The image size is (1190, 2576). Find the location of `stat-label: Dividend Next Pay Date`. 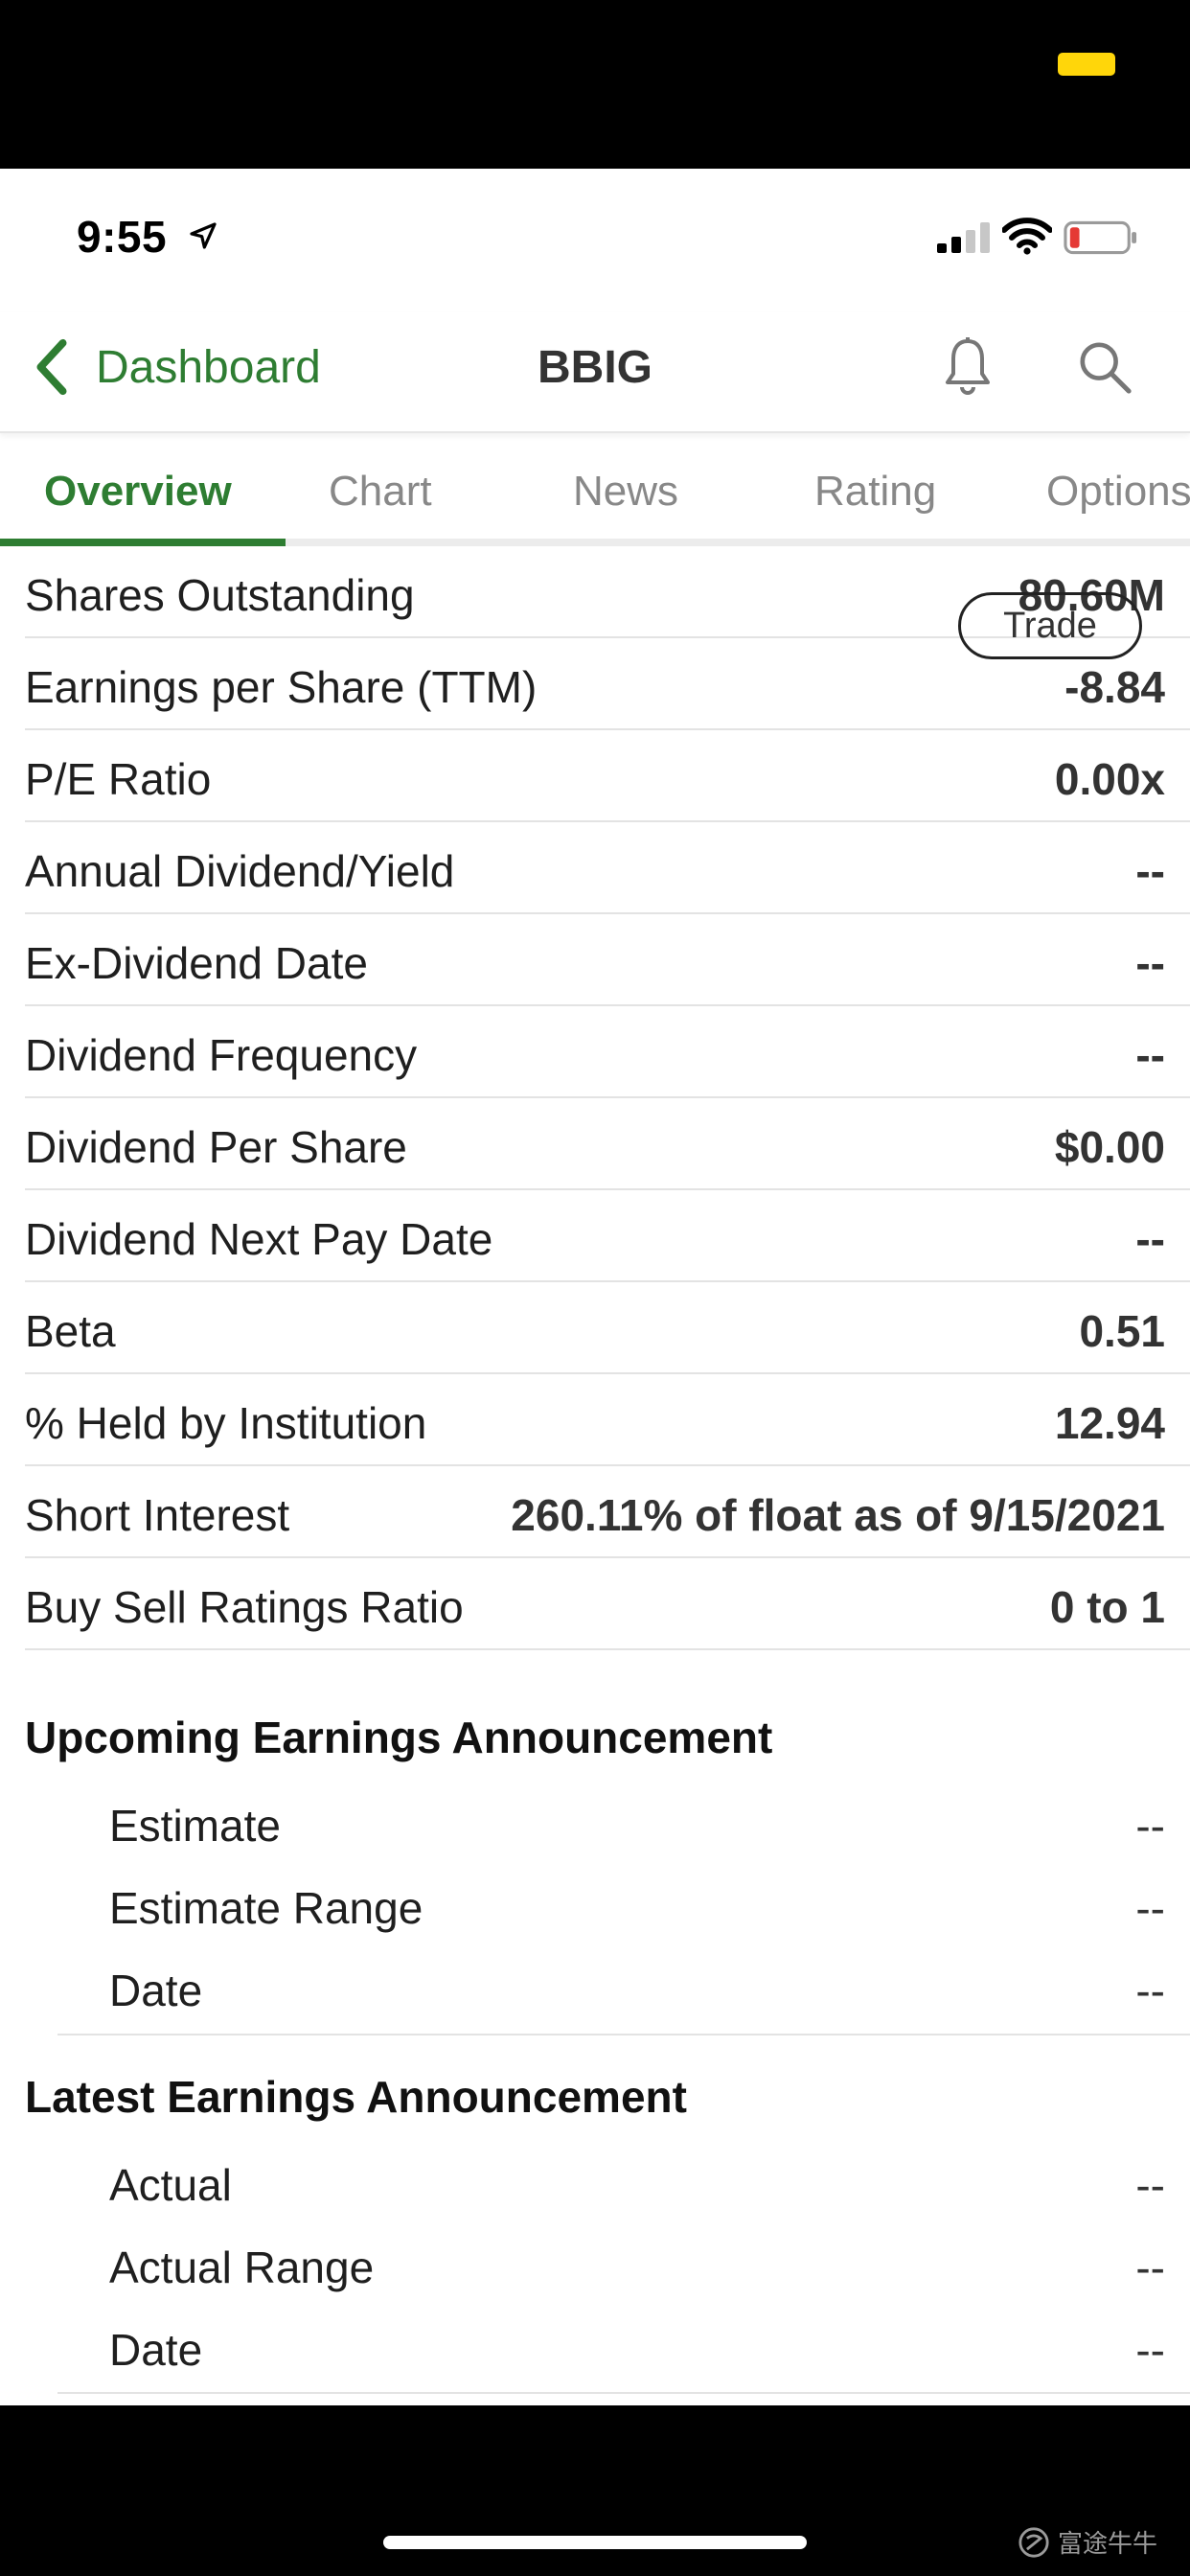

stat-label: Dividend Next Pay Date is located at coordinates (259, 1239).